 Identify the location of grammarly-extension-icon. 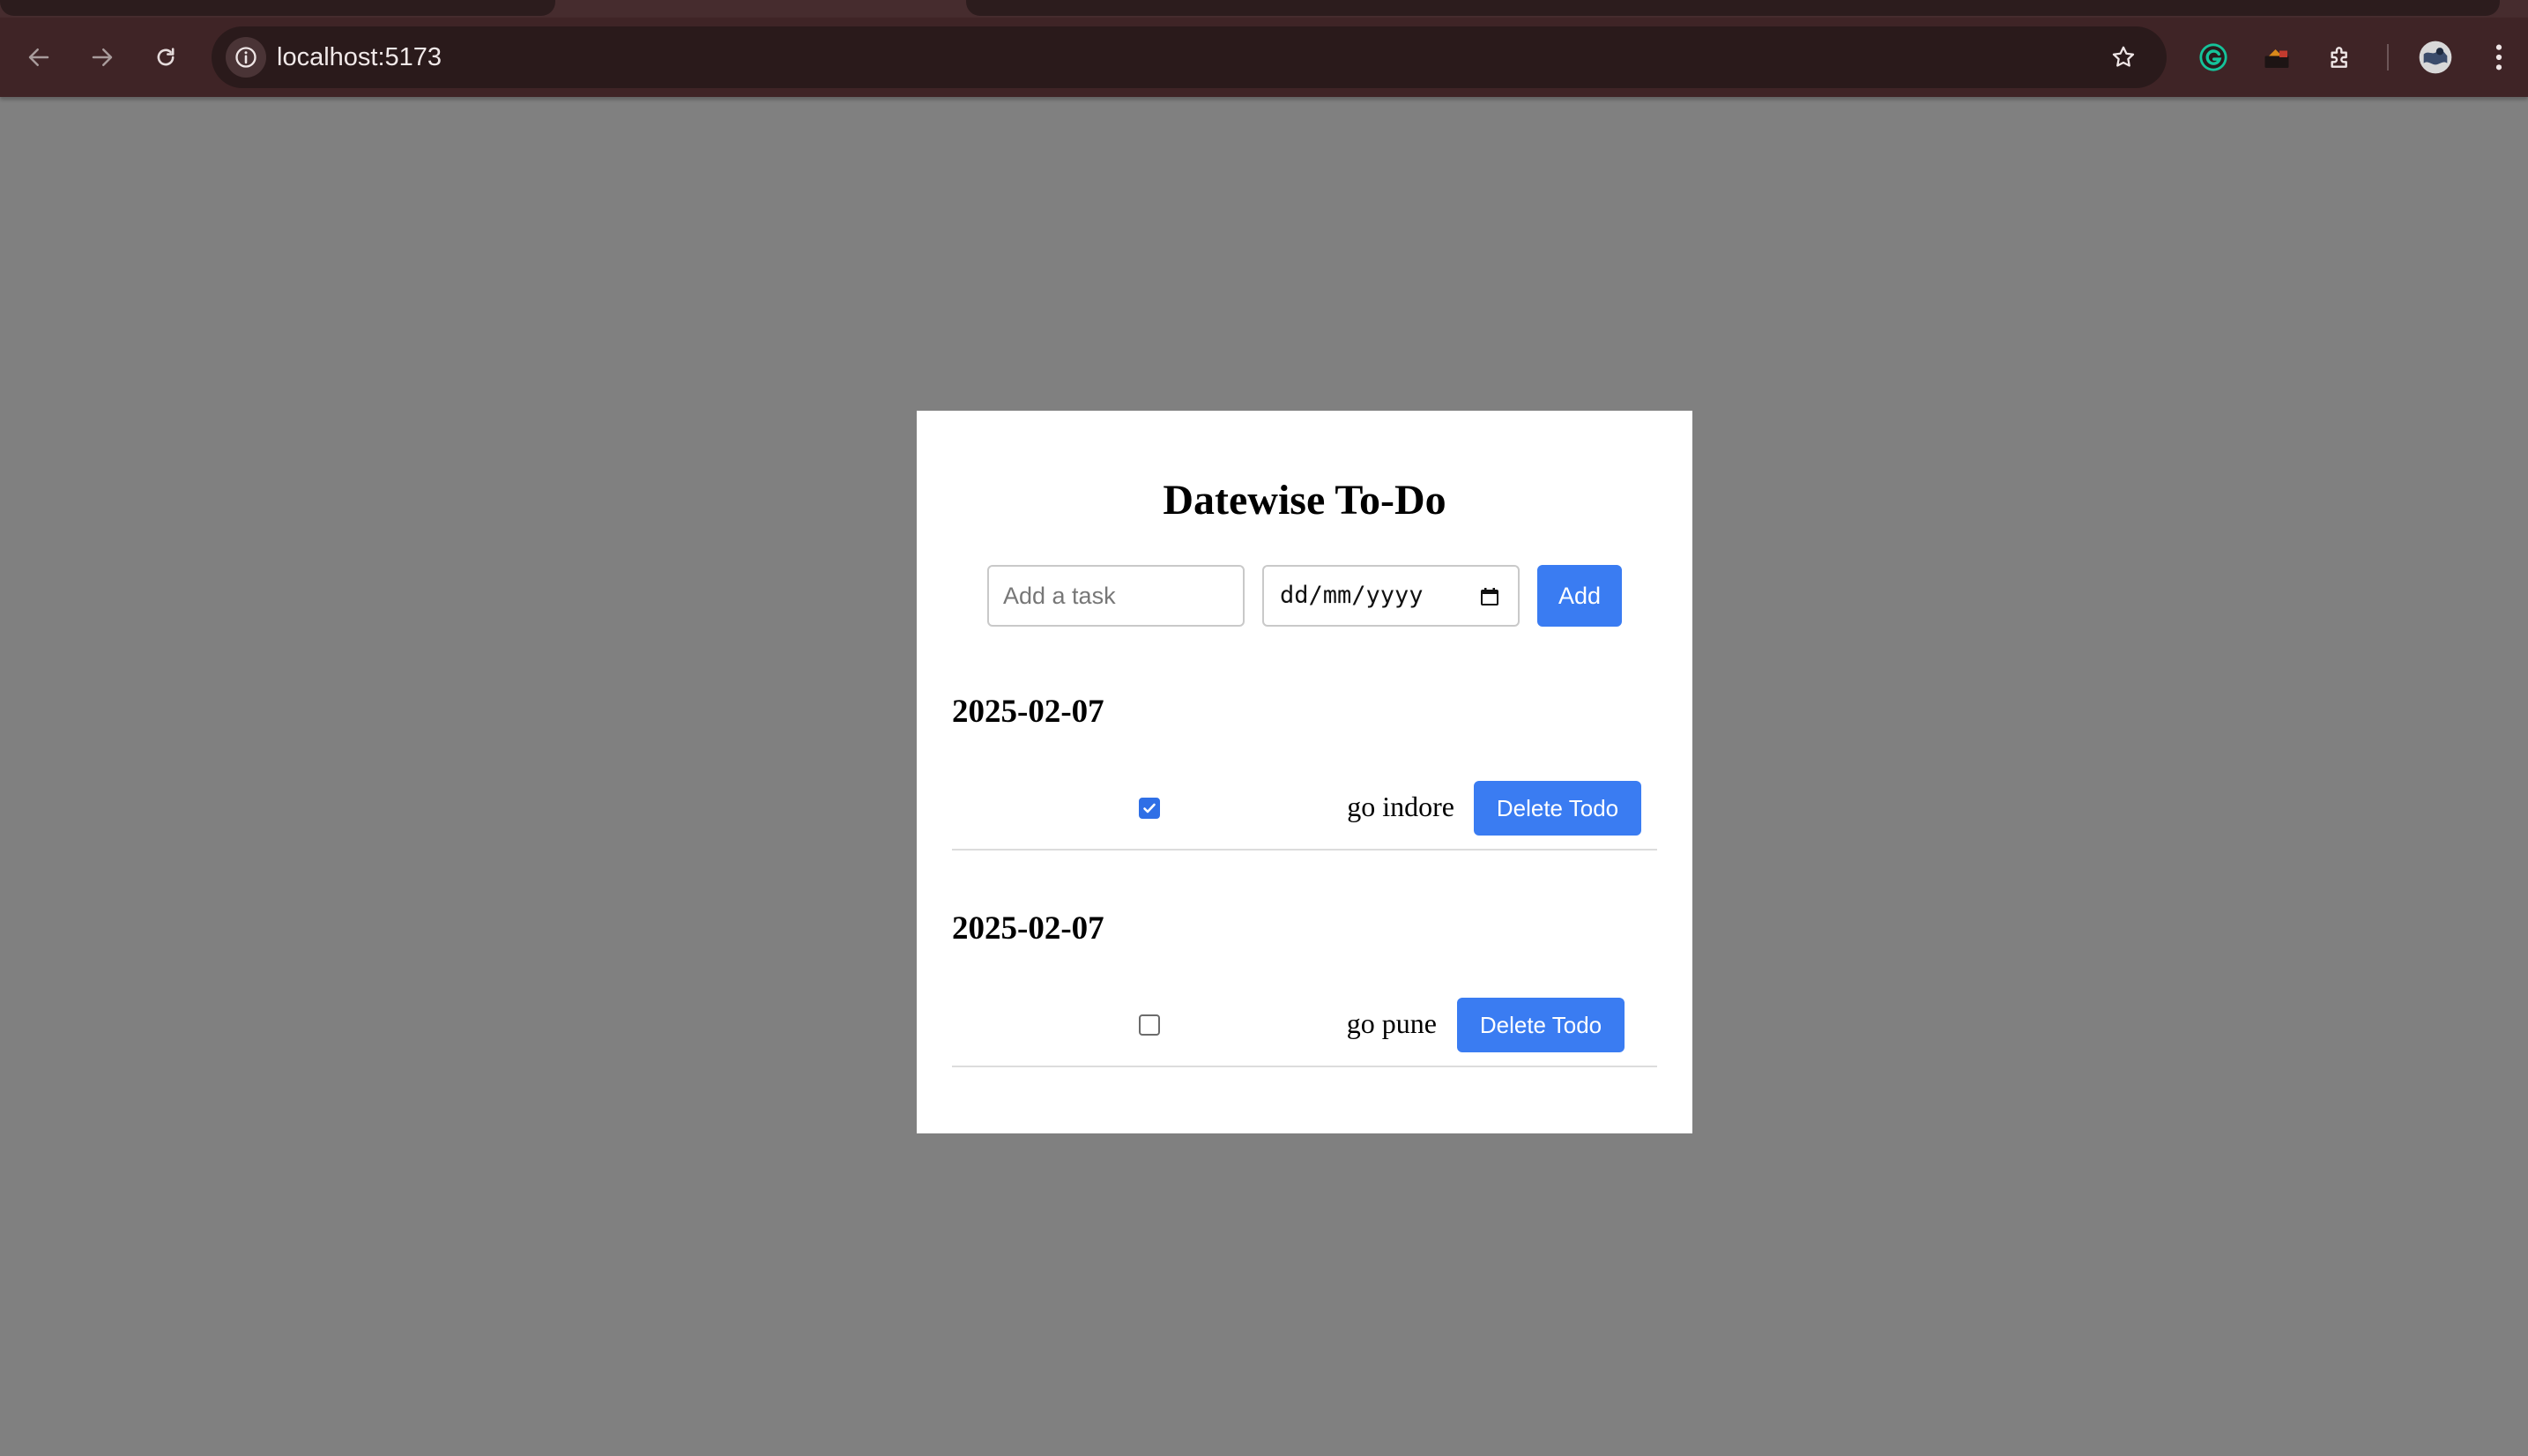
(2213, 57).